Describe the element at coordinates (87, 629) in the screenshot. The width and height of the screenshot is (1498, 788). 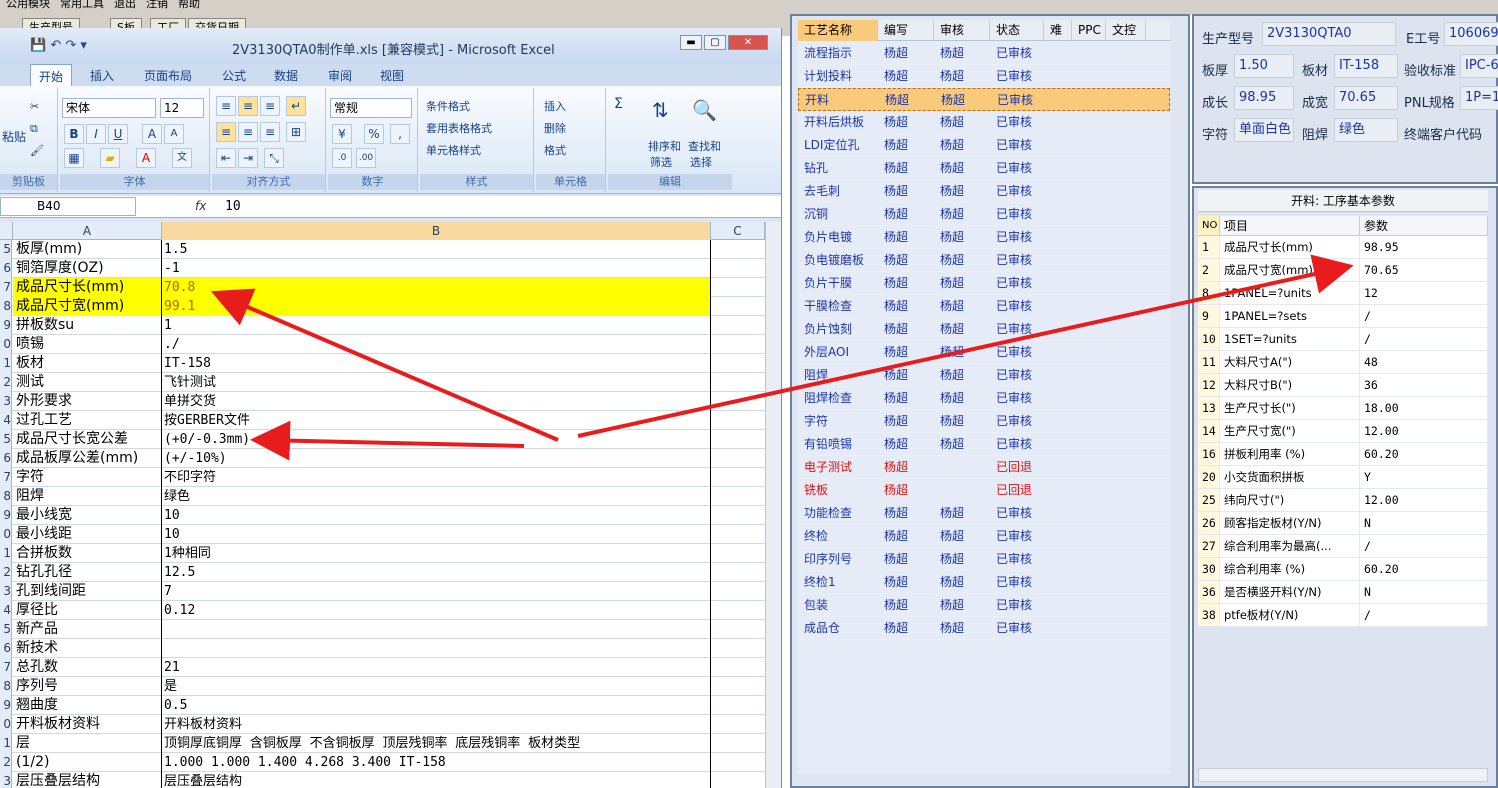
I see `cell-a: 新产品` at that location.